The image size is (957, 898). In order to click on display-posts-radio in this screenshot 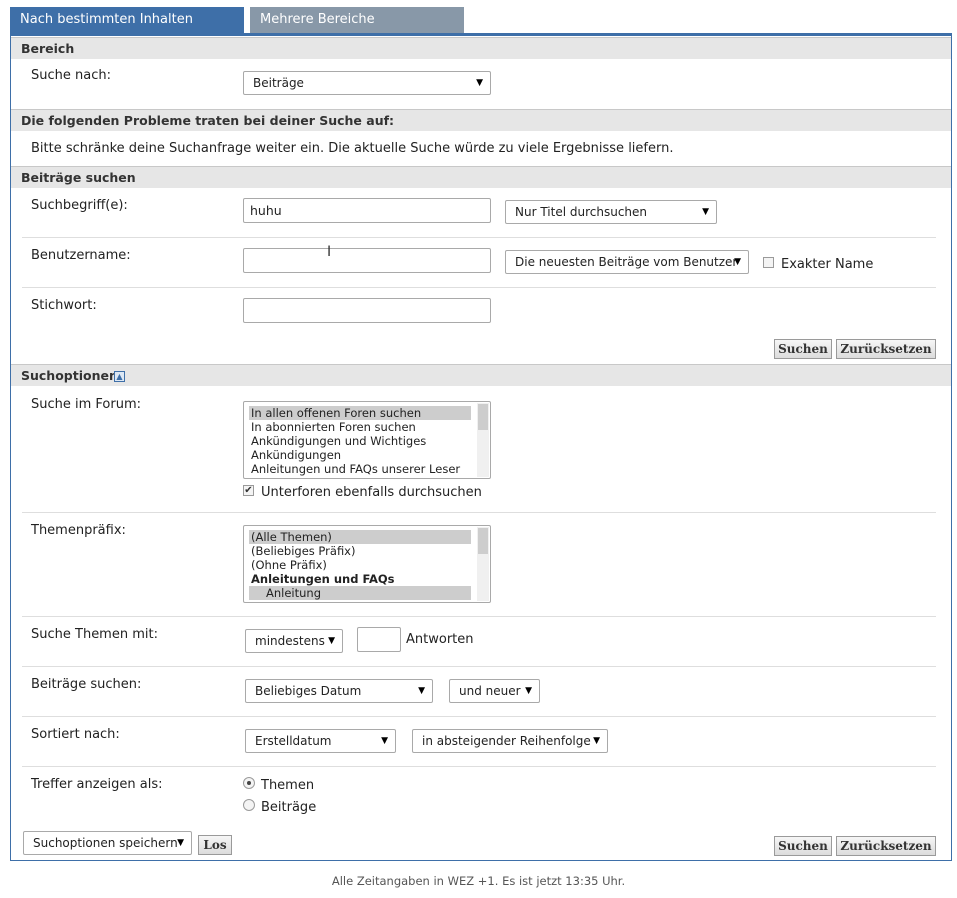, I will do `click(249, 805)`.